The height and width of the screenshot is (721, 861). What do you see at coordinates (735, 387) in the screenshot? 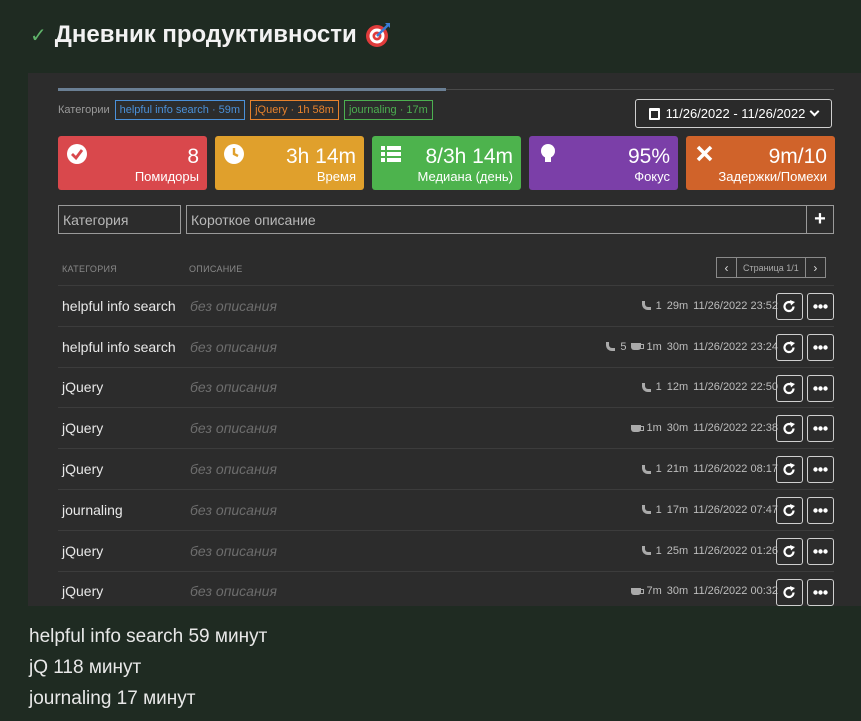
I see `entry-datetime: 11/26/2022 22:50` at bounding box center [735, 387].